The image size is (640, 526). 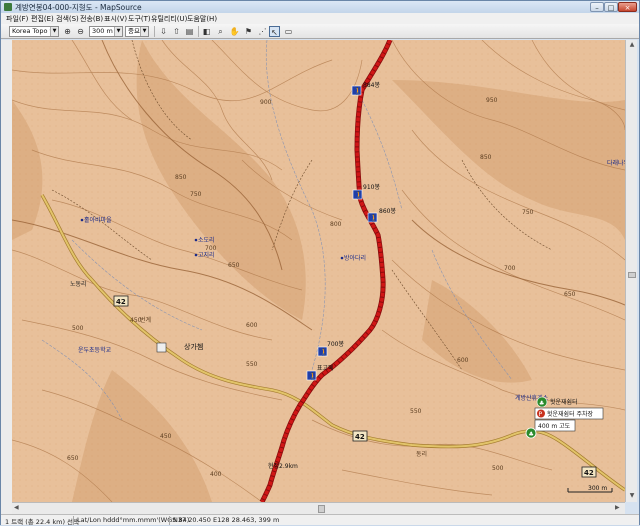 What do you see at coordinates (169, 19) in the screenshot?
I see `menu-utilities: 유틸리티(U)` at bounding box center [169, 19].